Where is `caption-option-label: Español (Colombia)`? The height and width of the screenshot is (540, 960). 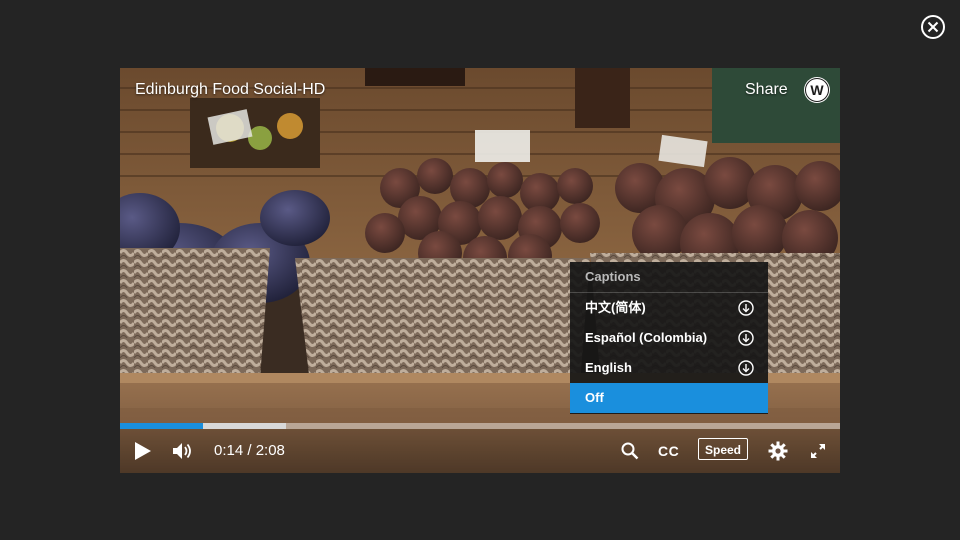
caption-option-label: Español (Colombia) is located at coordinates (646, 337).